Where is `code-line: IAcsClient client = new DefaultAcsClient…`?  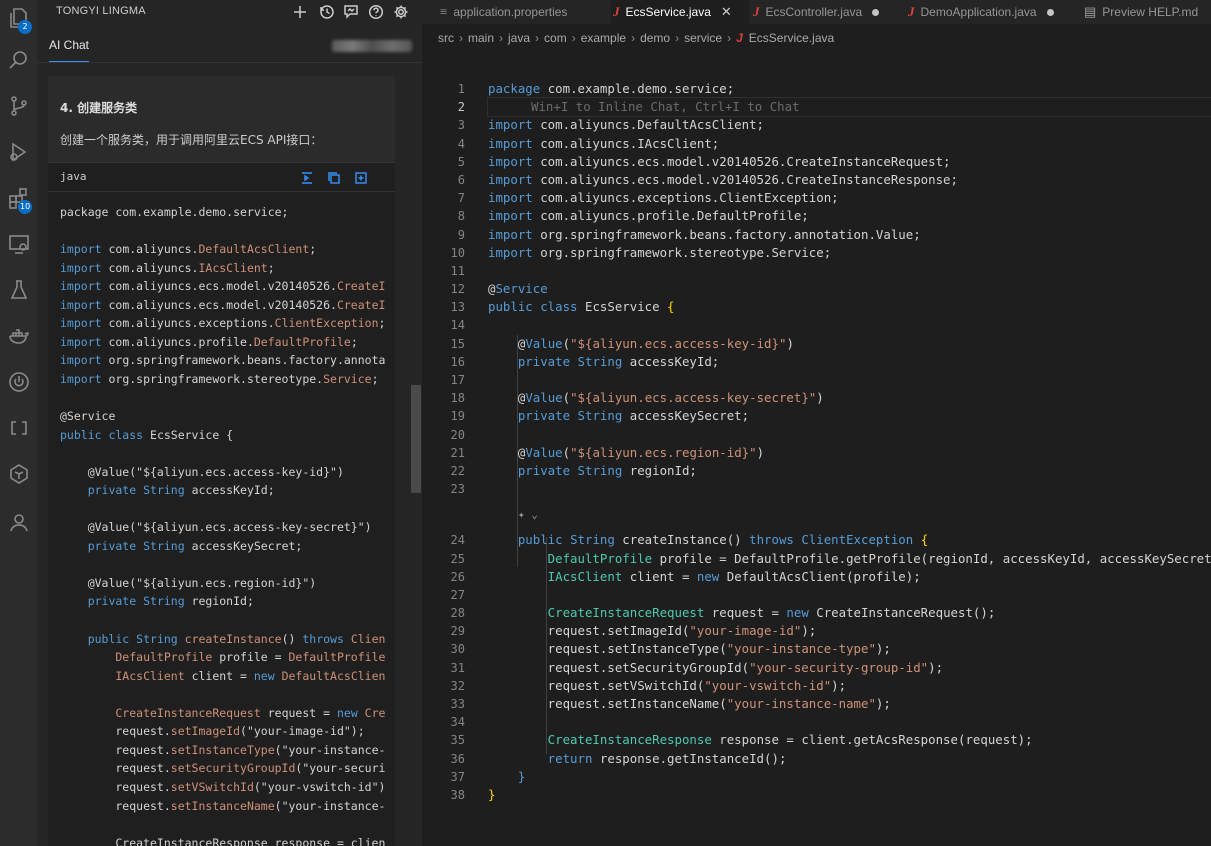 code-line: IAcsClient client = new DefaultAcsClient… is located at coordinates (849, 577).